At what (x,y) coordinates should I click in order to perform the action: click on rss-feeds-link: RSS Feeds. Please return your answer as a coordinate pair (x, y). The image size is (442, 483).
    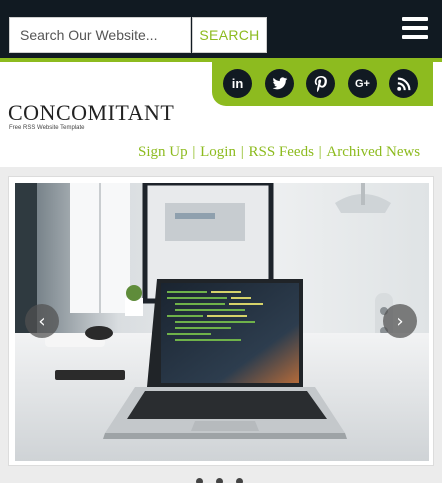
    Looking at the image, I should click on (280, 152).